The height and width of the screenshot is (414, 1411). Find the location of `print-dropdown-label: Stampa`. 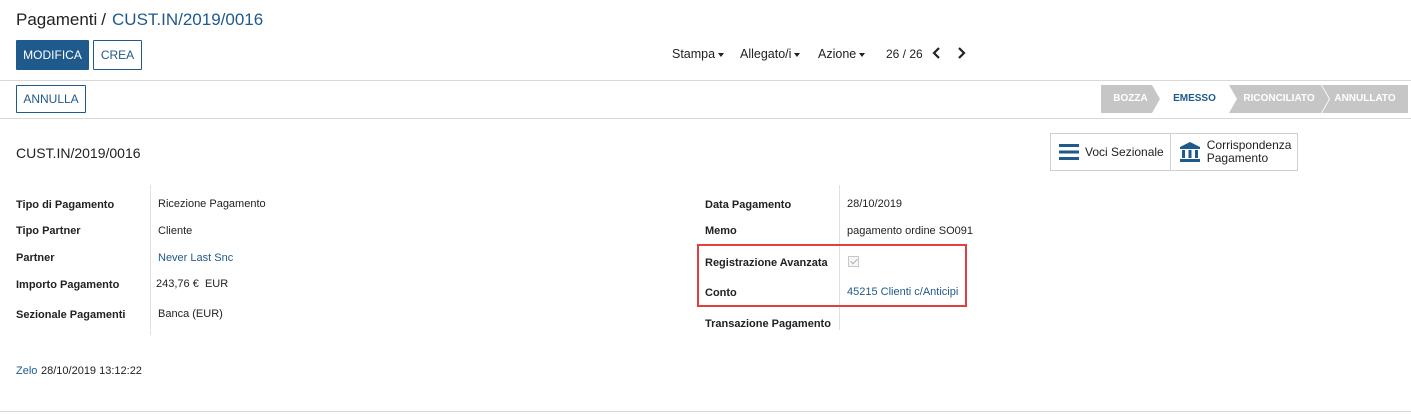

print-dropdown-label: Stampa is located at coordinates (694, 54).